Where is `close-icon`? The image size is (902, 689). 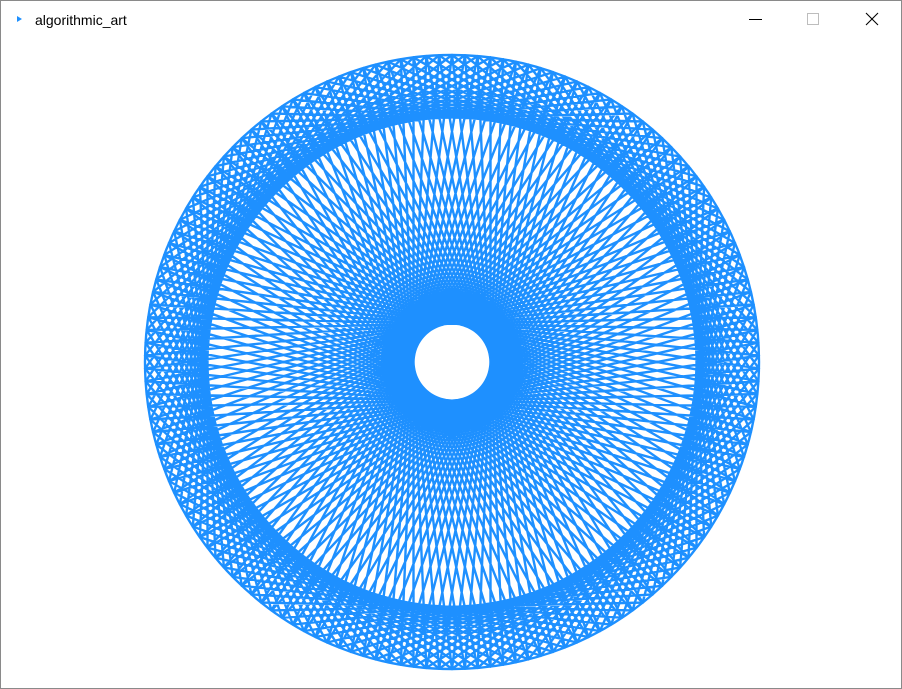
close-icon is located at coordinates (872, 19).